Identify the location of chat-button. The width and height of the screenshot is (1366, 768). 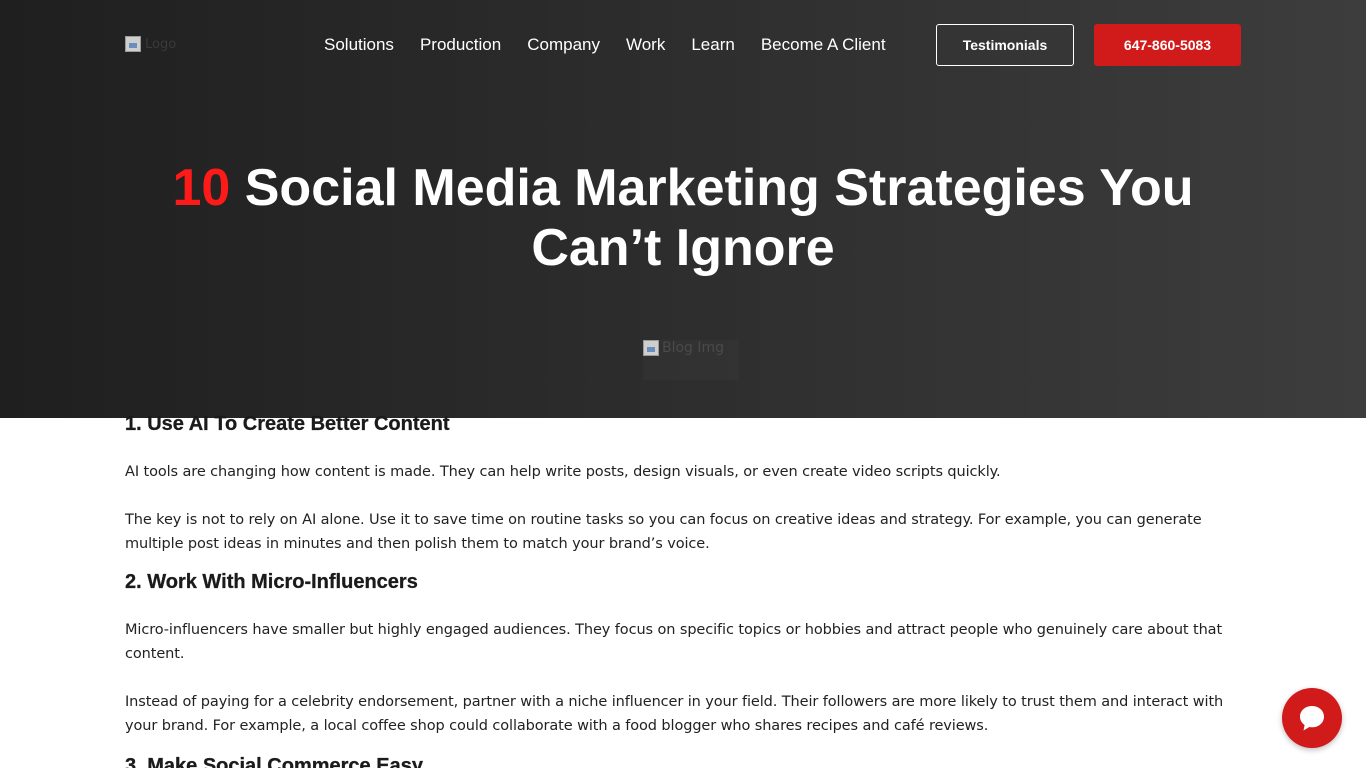
(1312, 718).